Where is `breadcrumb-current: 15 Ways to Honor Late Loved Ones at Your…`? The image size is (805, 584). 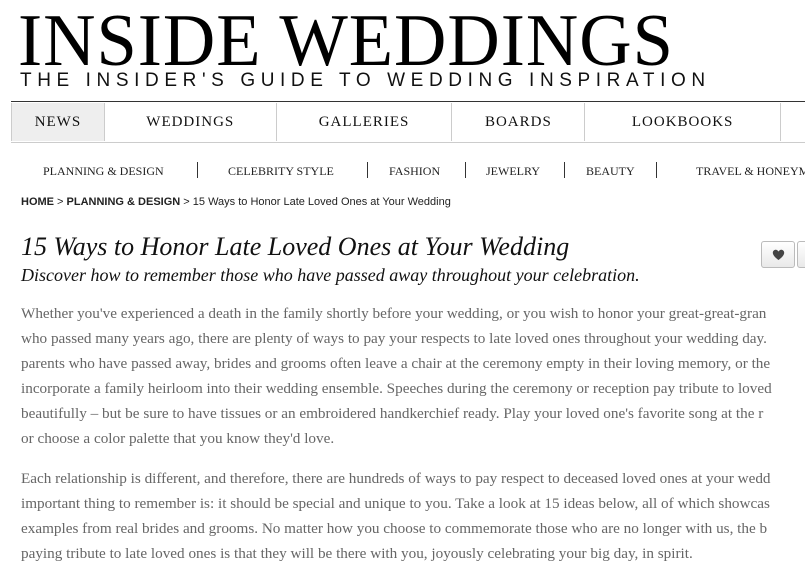
breadcrumb-current: 15 Ways to Honor Late Loved Ones at Your… is located at coordinates (321, 202).